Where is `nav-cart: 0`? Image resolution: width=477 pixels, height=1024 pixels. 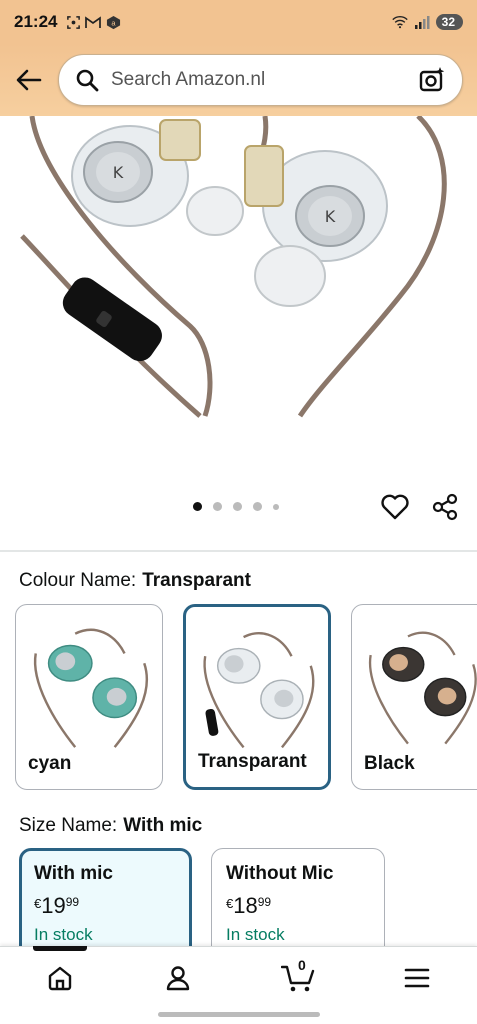
nav-cart: 0 is located at coordinates (298, 976).